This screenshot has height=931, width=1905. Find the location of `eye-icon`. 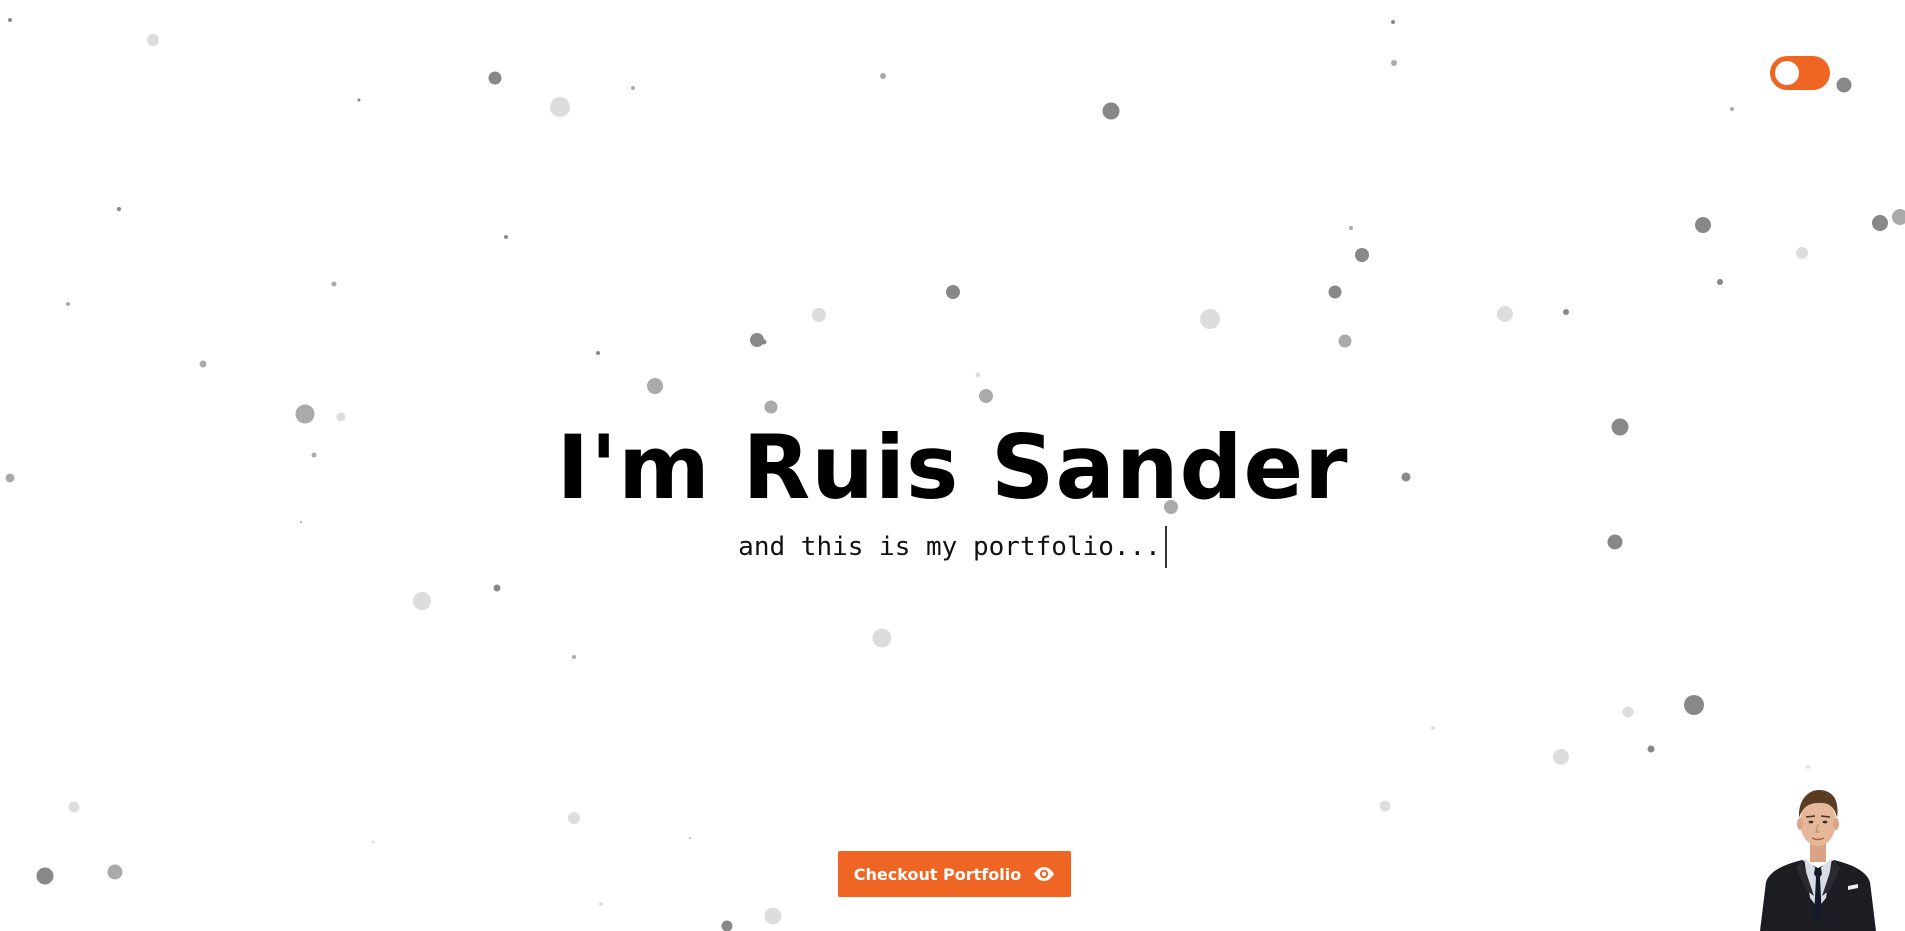

eye-icon is located at coordinates (1044, 874).